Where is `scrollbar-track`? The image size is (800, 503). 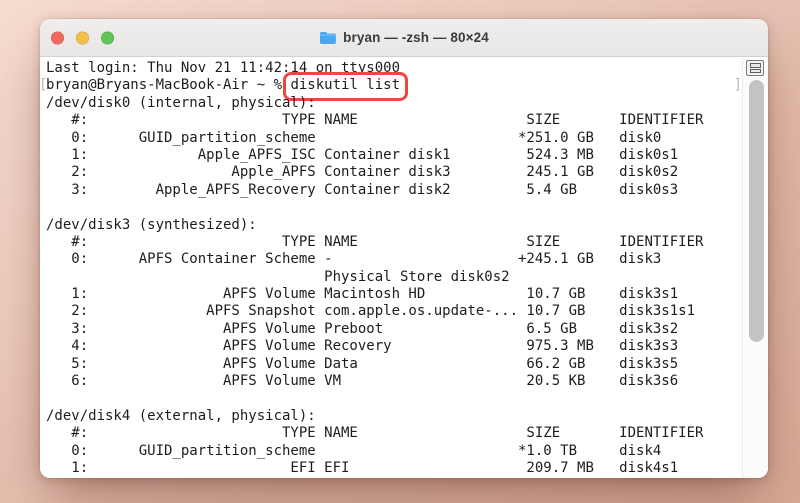
scrollbar-track is located at coordinates (755, 268).